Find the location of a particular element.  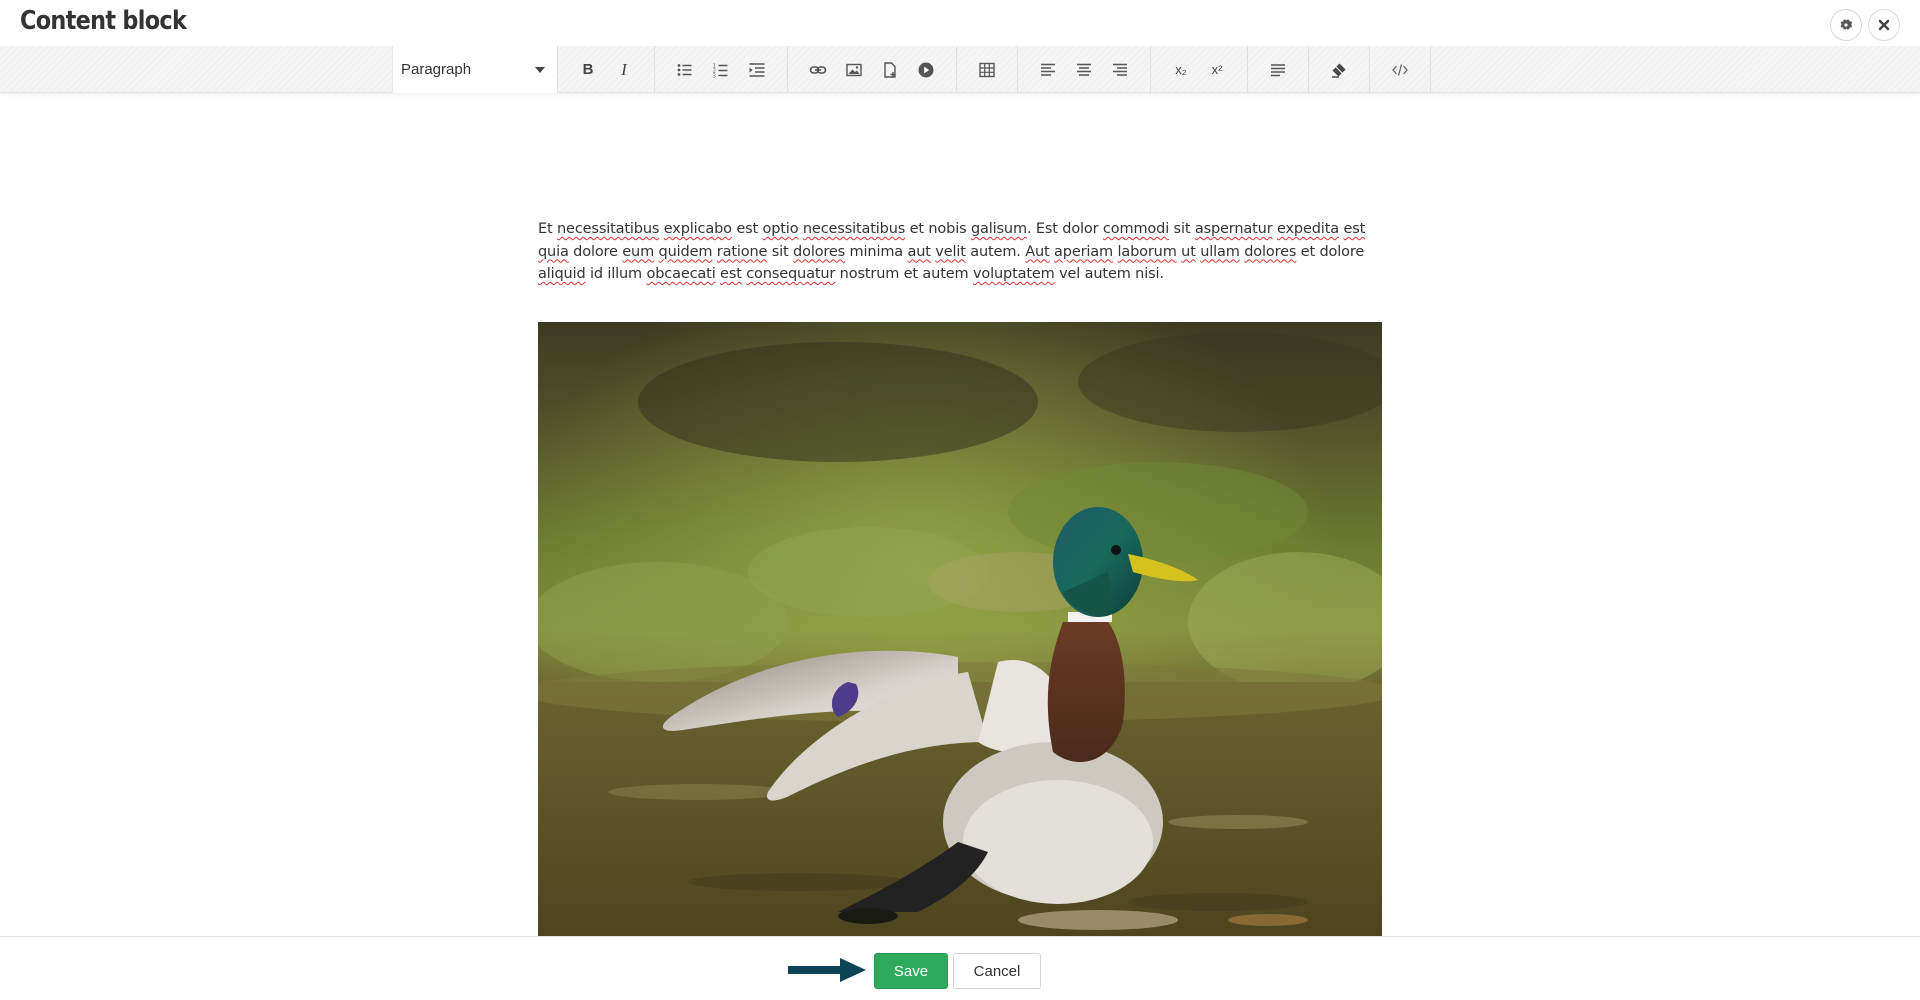

misspelled-word: obcaecati is located at coordinates (681, 274).